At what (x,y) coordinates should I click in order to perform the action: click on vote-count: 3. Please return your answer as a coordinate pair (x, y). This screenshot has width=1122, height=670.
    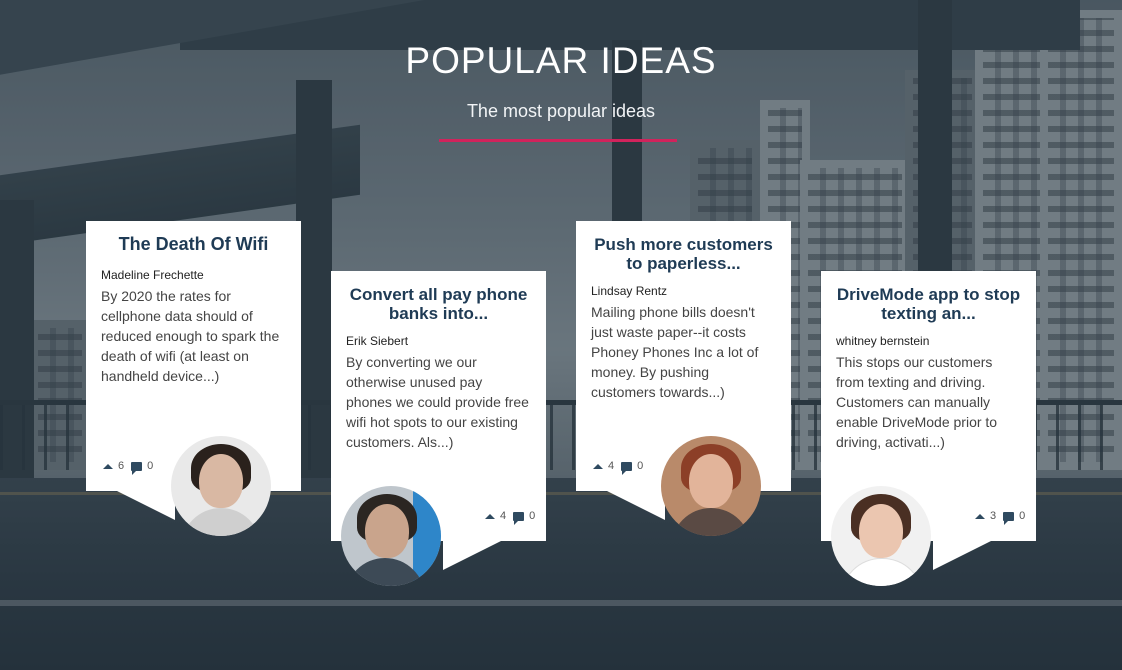
    Looking at the image, I should click on (993, 516).